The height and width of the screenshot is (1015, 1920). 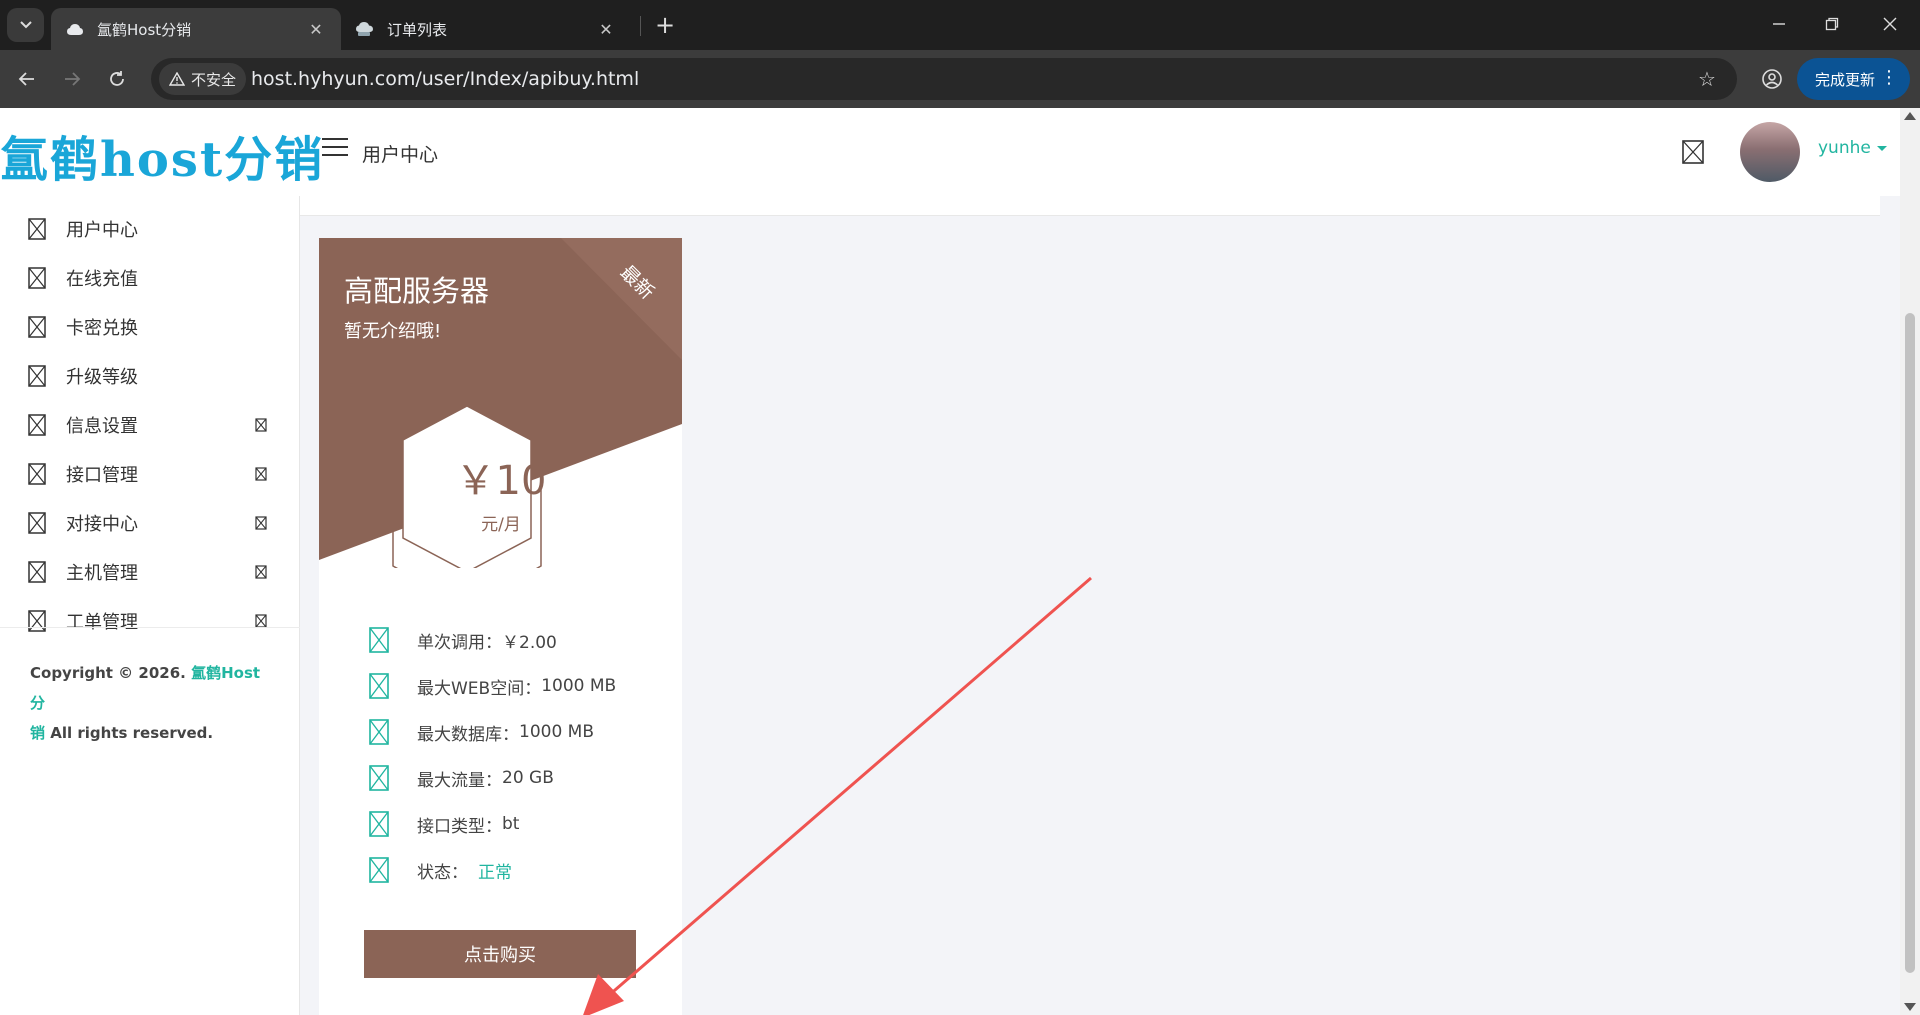 What do you see at coordinates (102, 328) in the screenshot?
I see `sidebar-item-label: 卡密兑换` at bounding box center [102, 328].